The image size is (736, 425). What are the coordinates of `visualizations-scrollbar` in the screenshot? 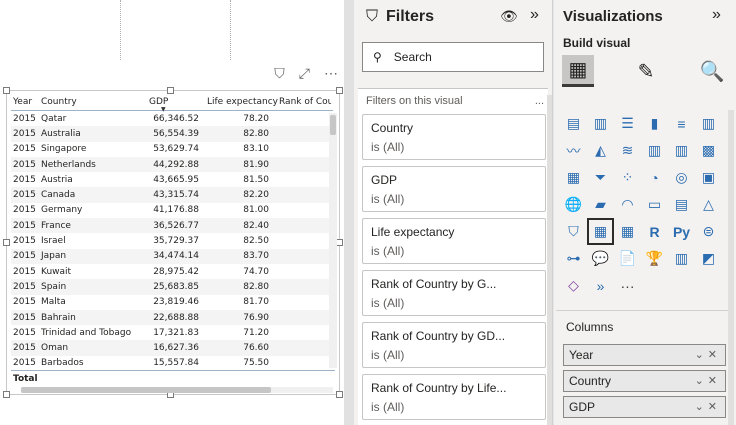 It's located at (731, 267).